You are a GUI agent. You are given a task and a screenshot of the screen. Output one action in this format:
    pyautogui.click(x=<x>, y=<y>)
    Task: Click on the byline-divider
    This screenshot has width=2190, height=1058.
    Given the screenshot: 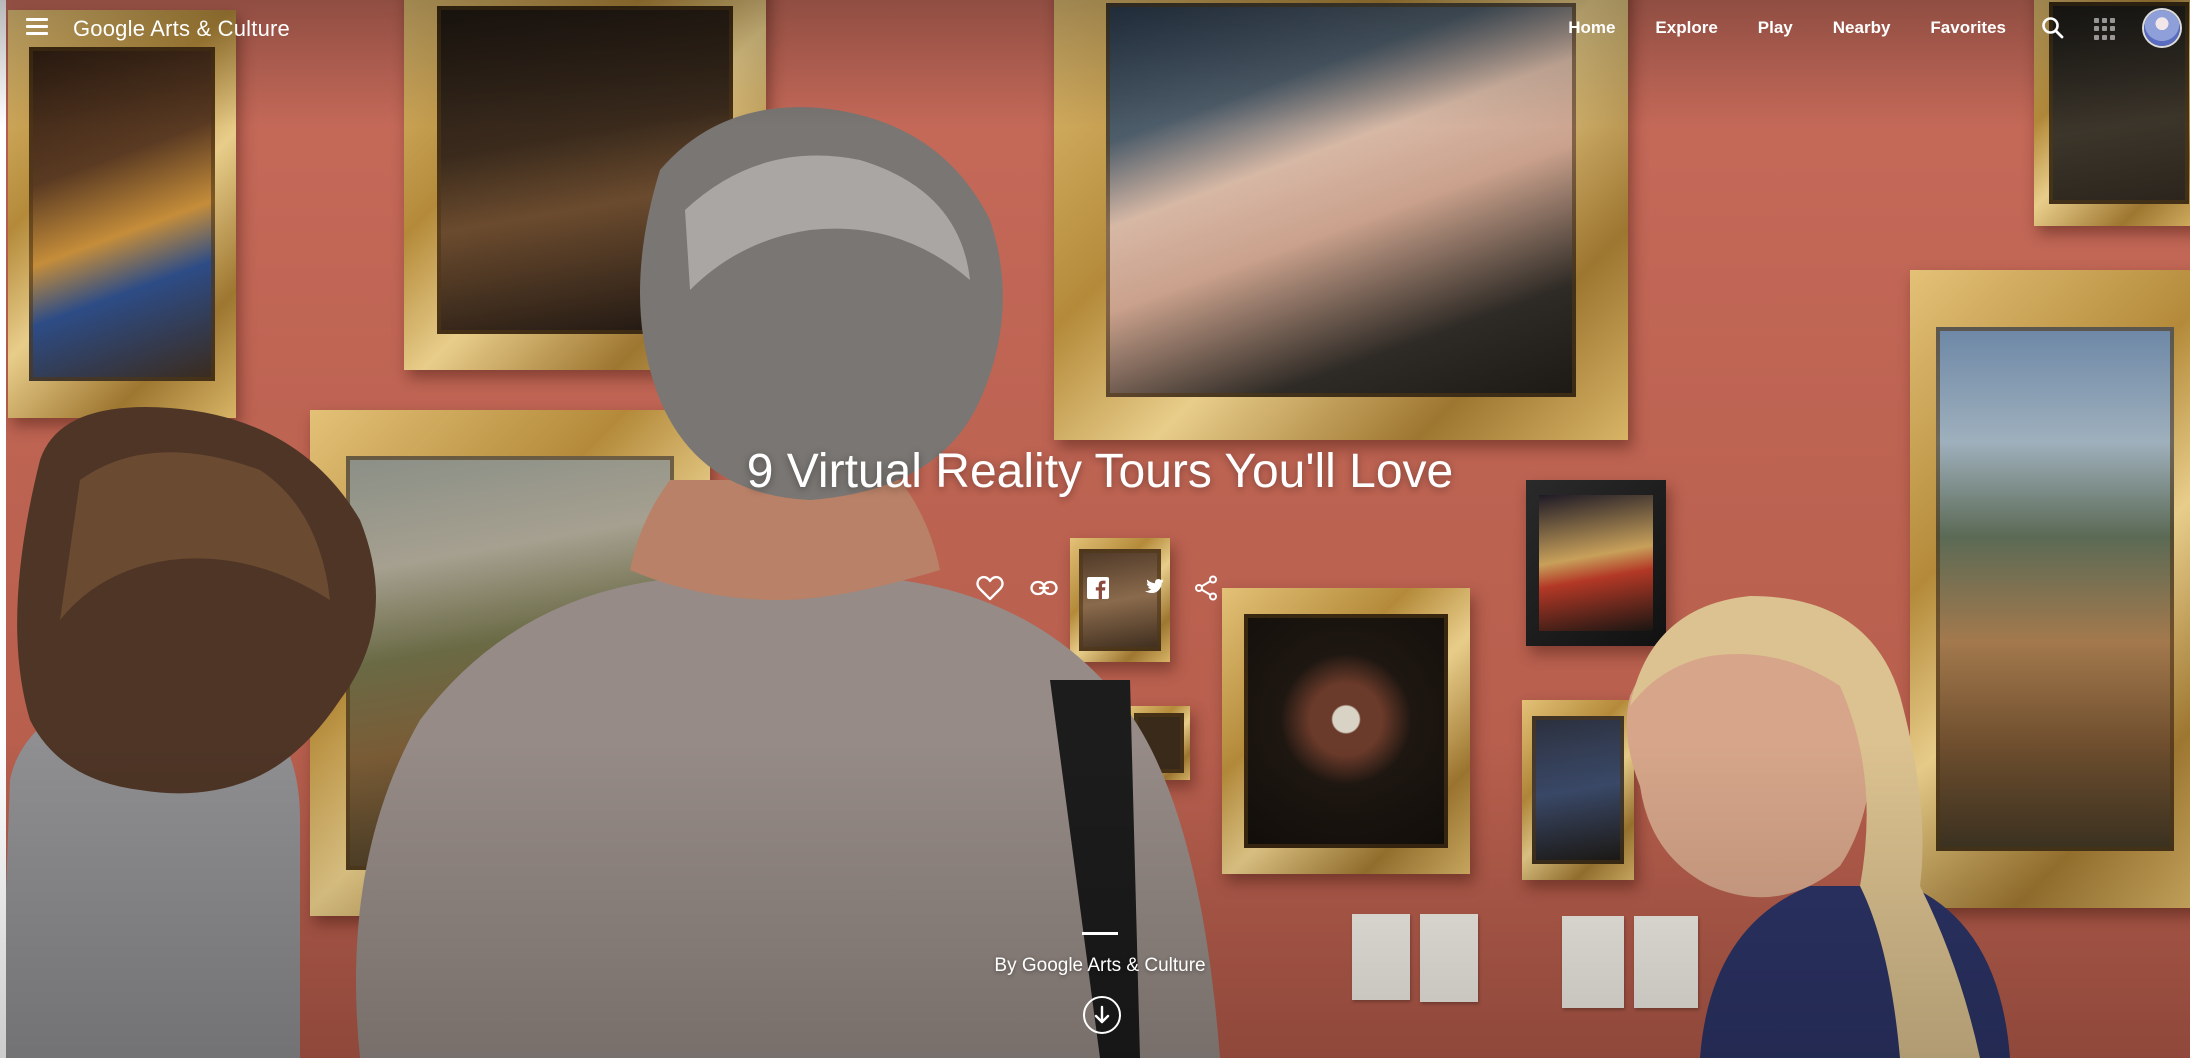 What is the action you would take?
    pyautogui.click(x=1100, y=933)
    